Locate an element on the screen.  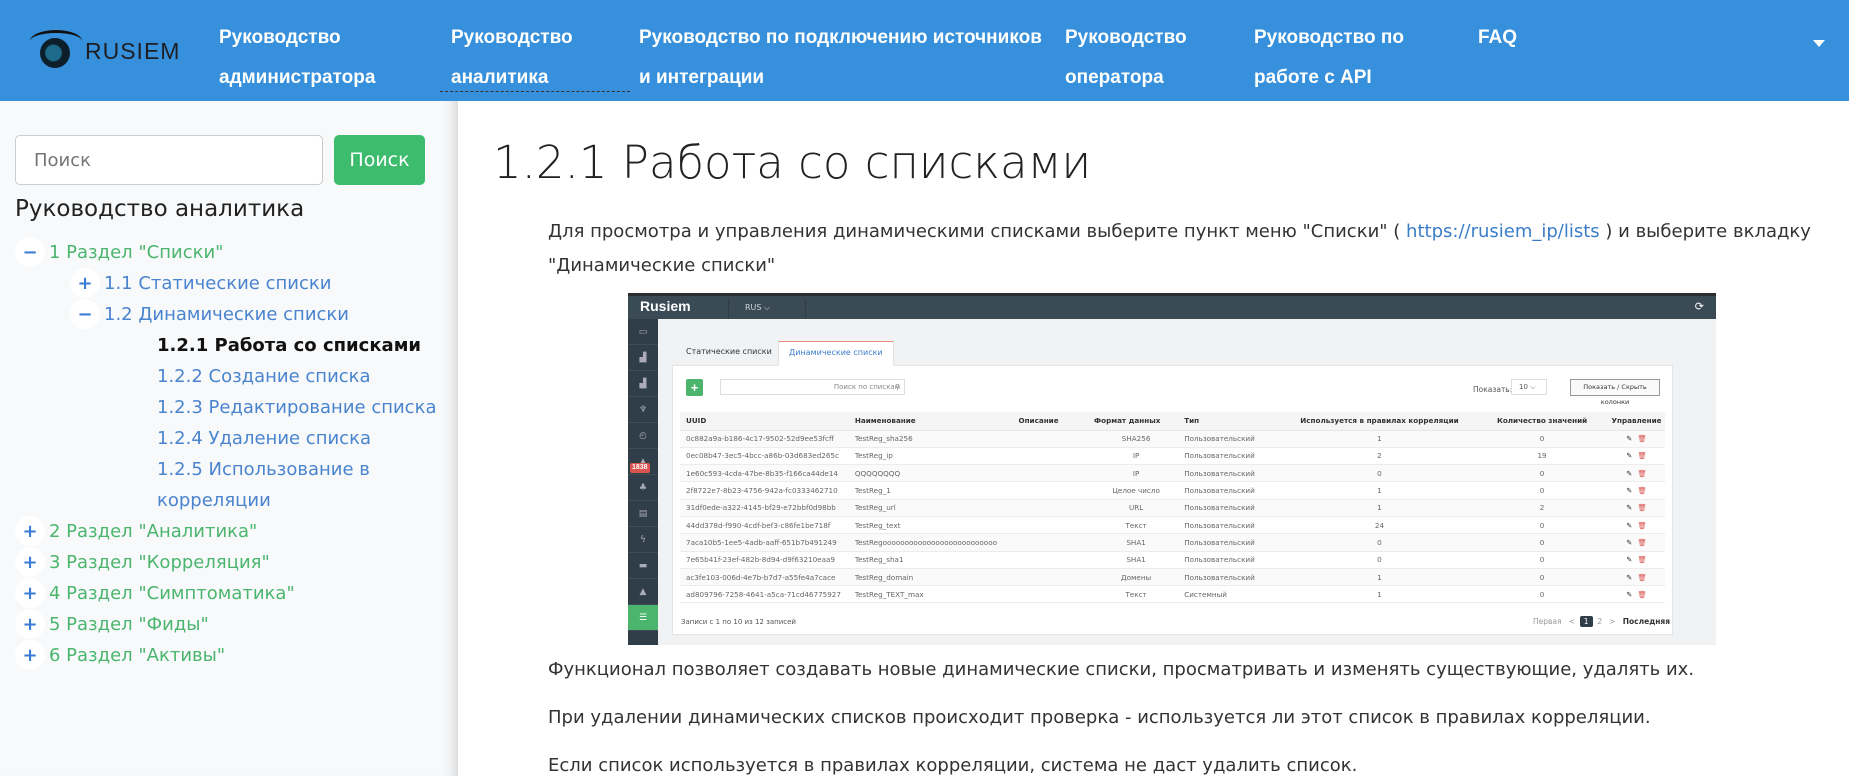
tree-item: +4 Раздел "Симптоматика" is located at coordinates (155, 593).